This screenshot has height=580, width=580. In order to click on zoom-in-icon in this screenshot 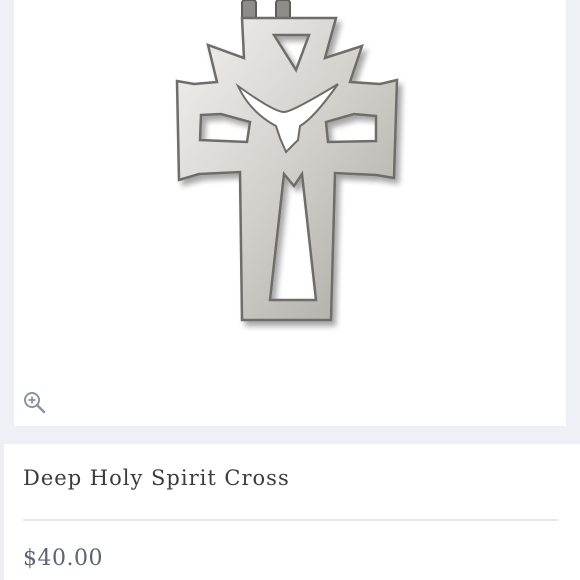, I will do `click(34, 402)`.